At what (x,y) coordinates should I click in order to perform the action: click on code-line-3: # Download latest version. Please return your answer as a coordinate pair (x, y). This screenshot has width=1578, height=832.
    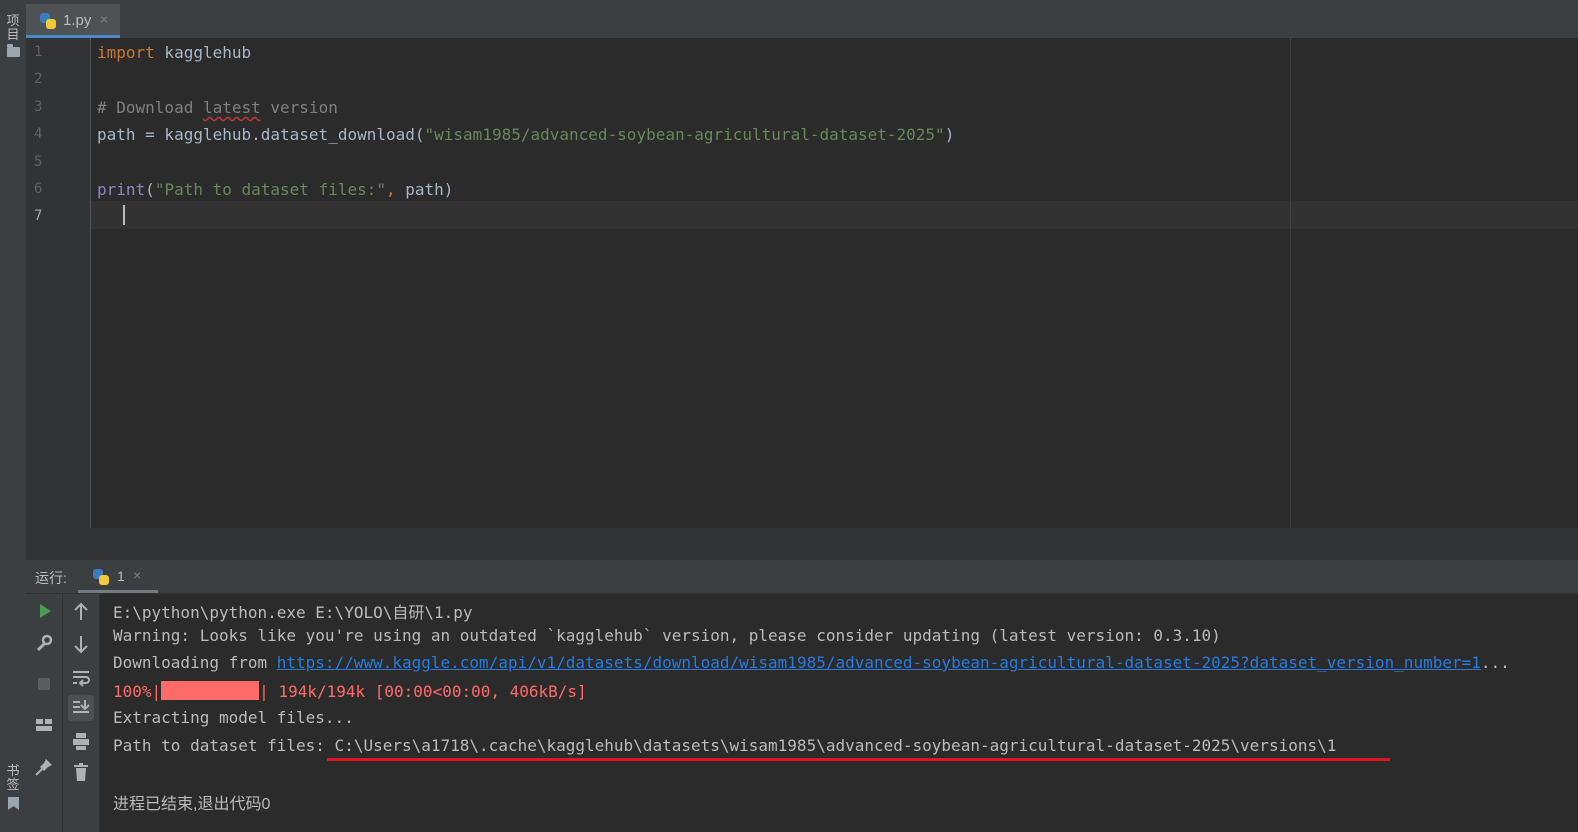
    Looking at the image, I should click on (217, 107).